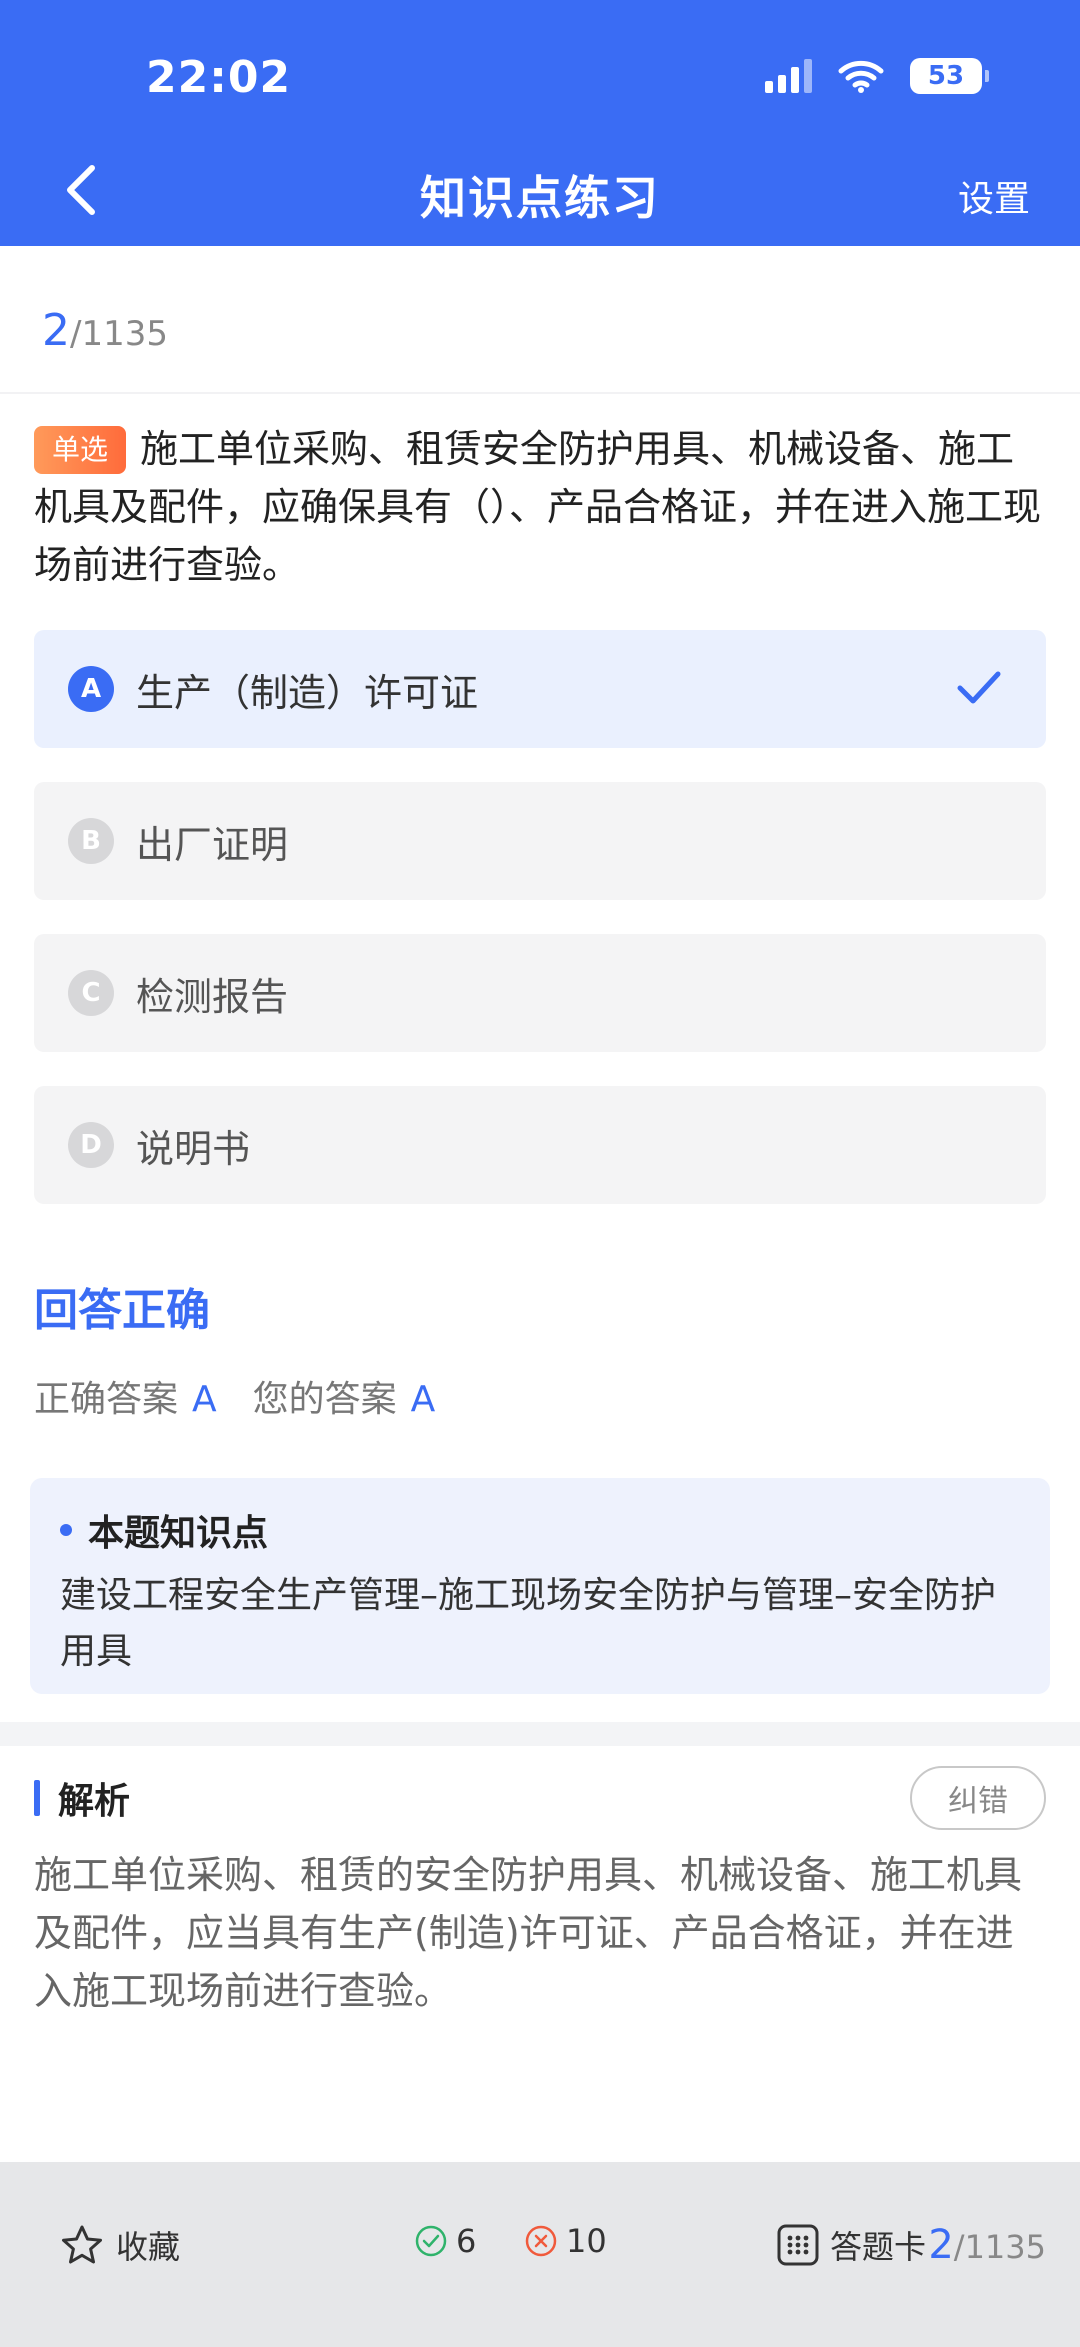 Image resolution: width=1080 pixels, height=2347 pixels. Describe the element at coordinates (466, 2241) in the screenshot. I see `correct-count-value: 6` at that location.